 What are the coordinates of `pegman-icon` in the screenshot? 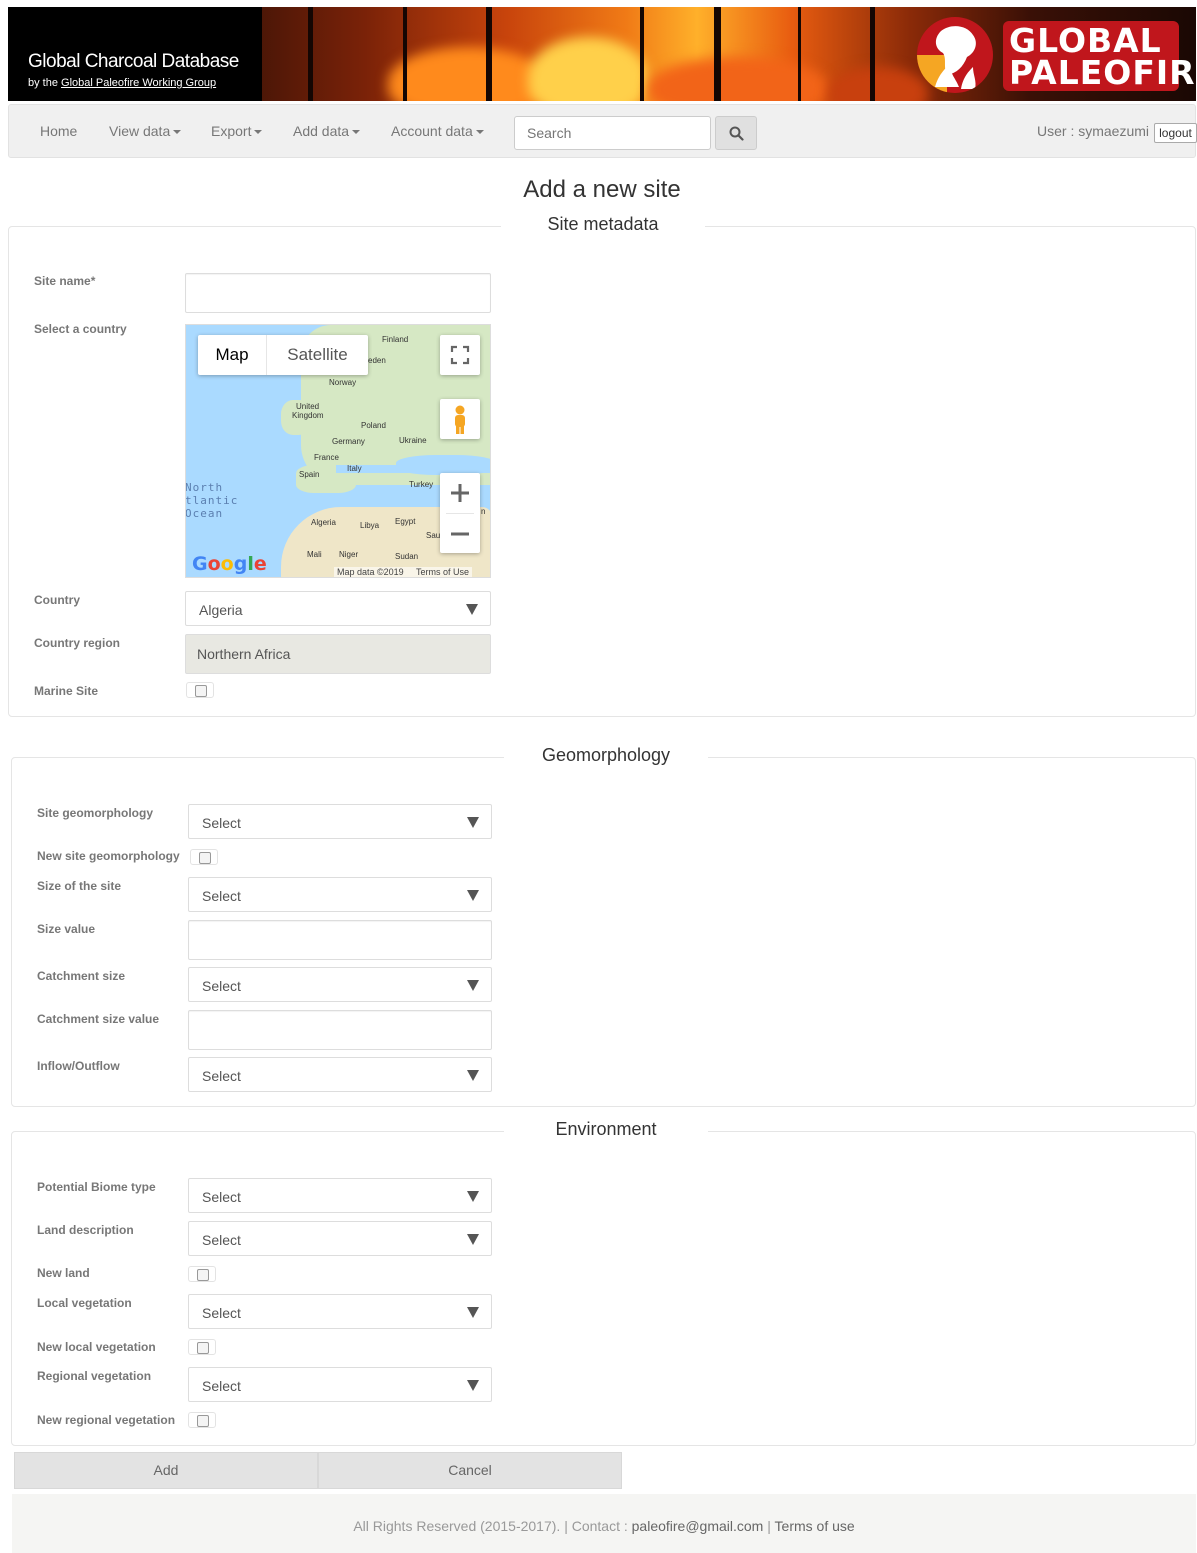 It's located at (460, 419).